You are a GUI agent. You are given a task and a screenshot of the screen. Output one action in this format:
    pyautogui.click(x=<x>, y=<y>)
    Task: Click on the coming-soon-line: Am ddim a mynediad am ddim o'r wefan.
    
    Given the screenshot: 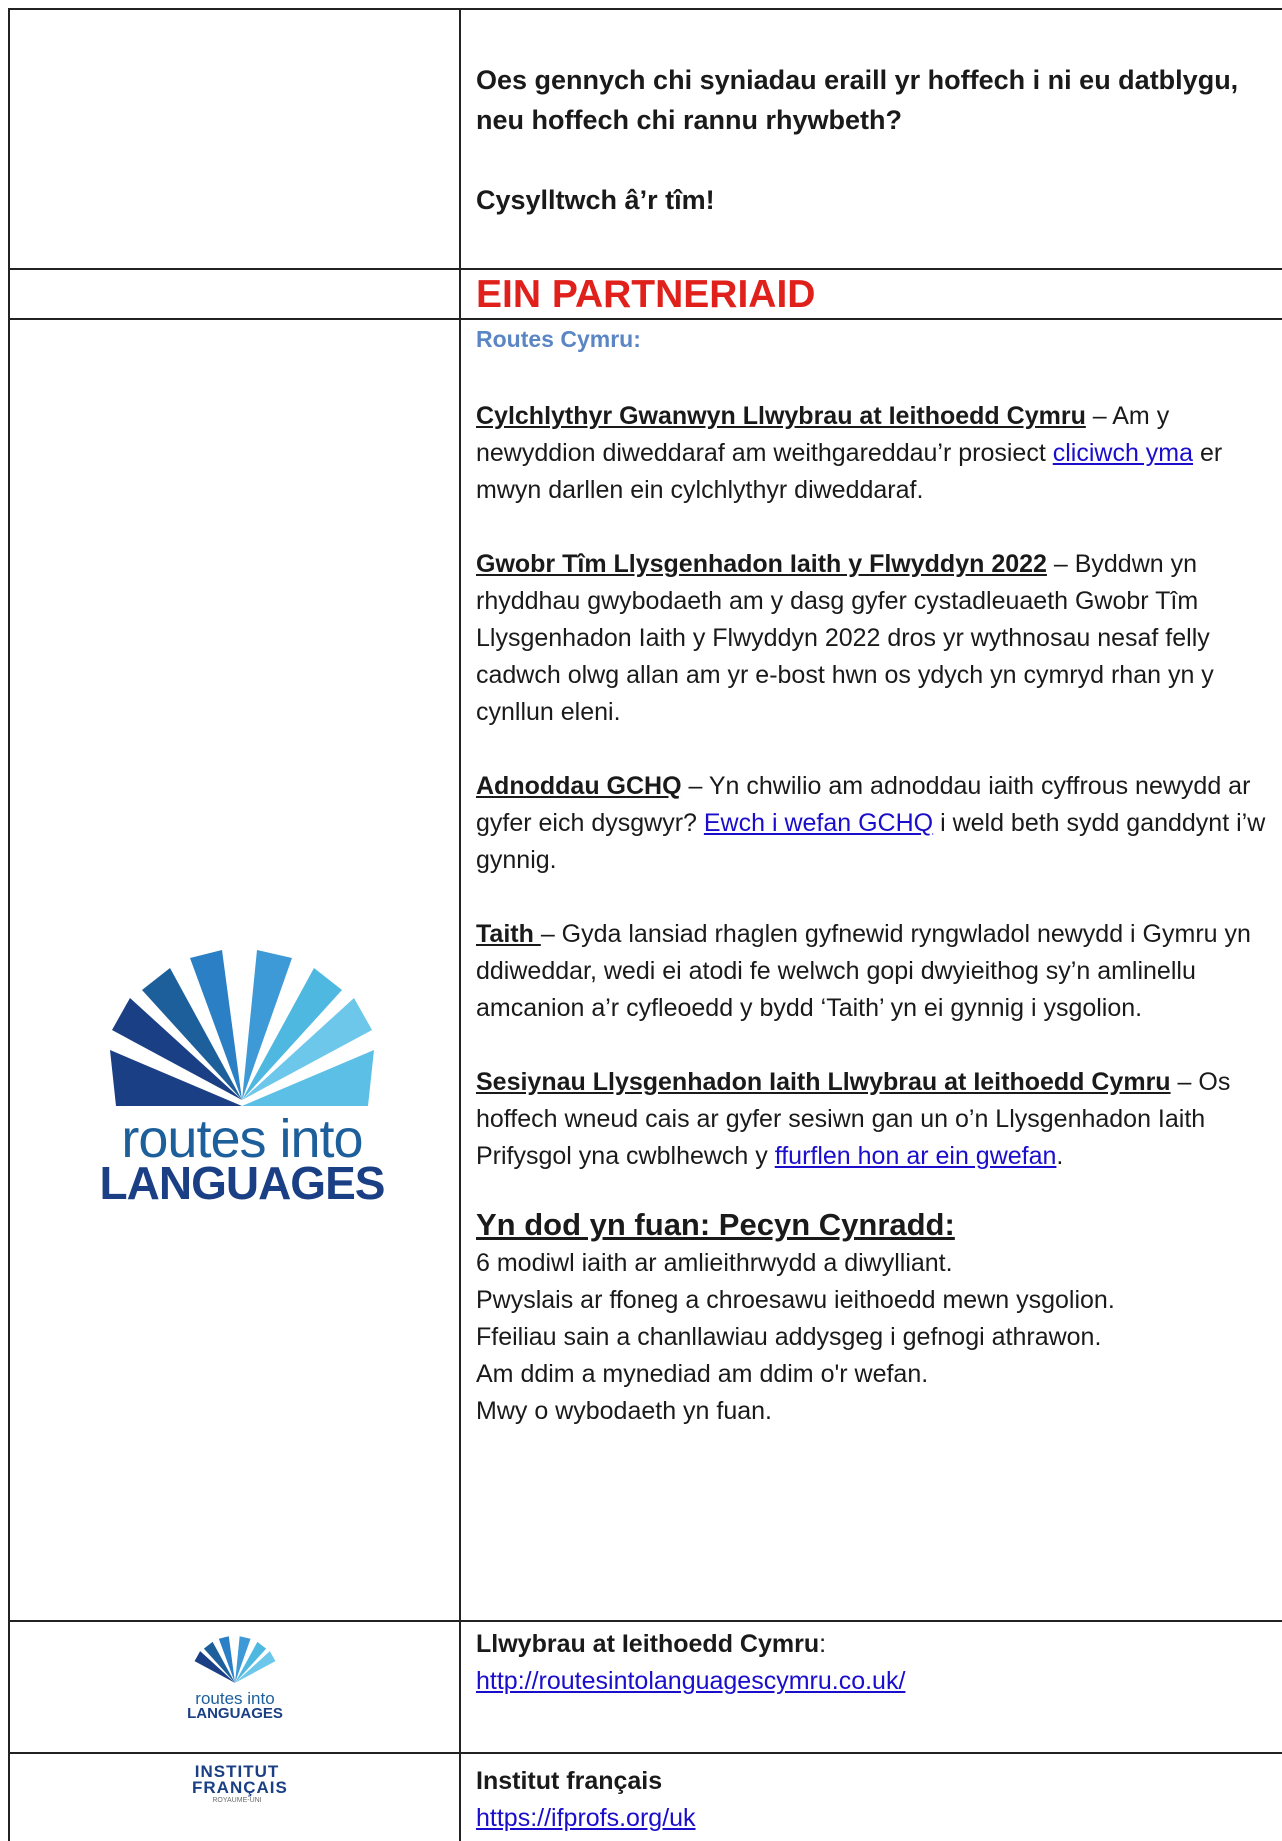 What is the action you would take?
    pyautogui.click(x=702, y=1374)
    